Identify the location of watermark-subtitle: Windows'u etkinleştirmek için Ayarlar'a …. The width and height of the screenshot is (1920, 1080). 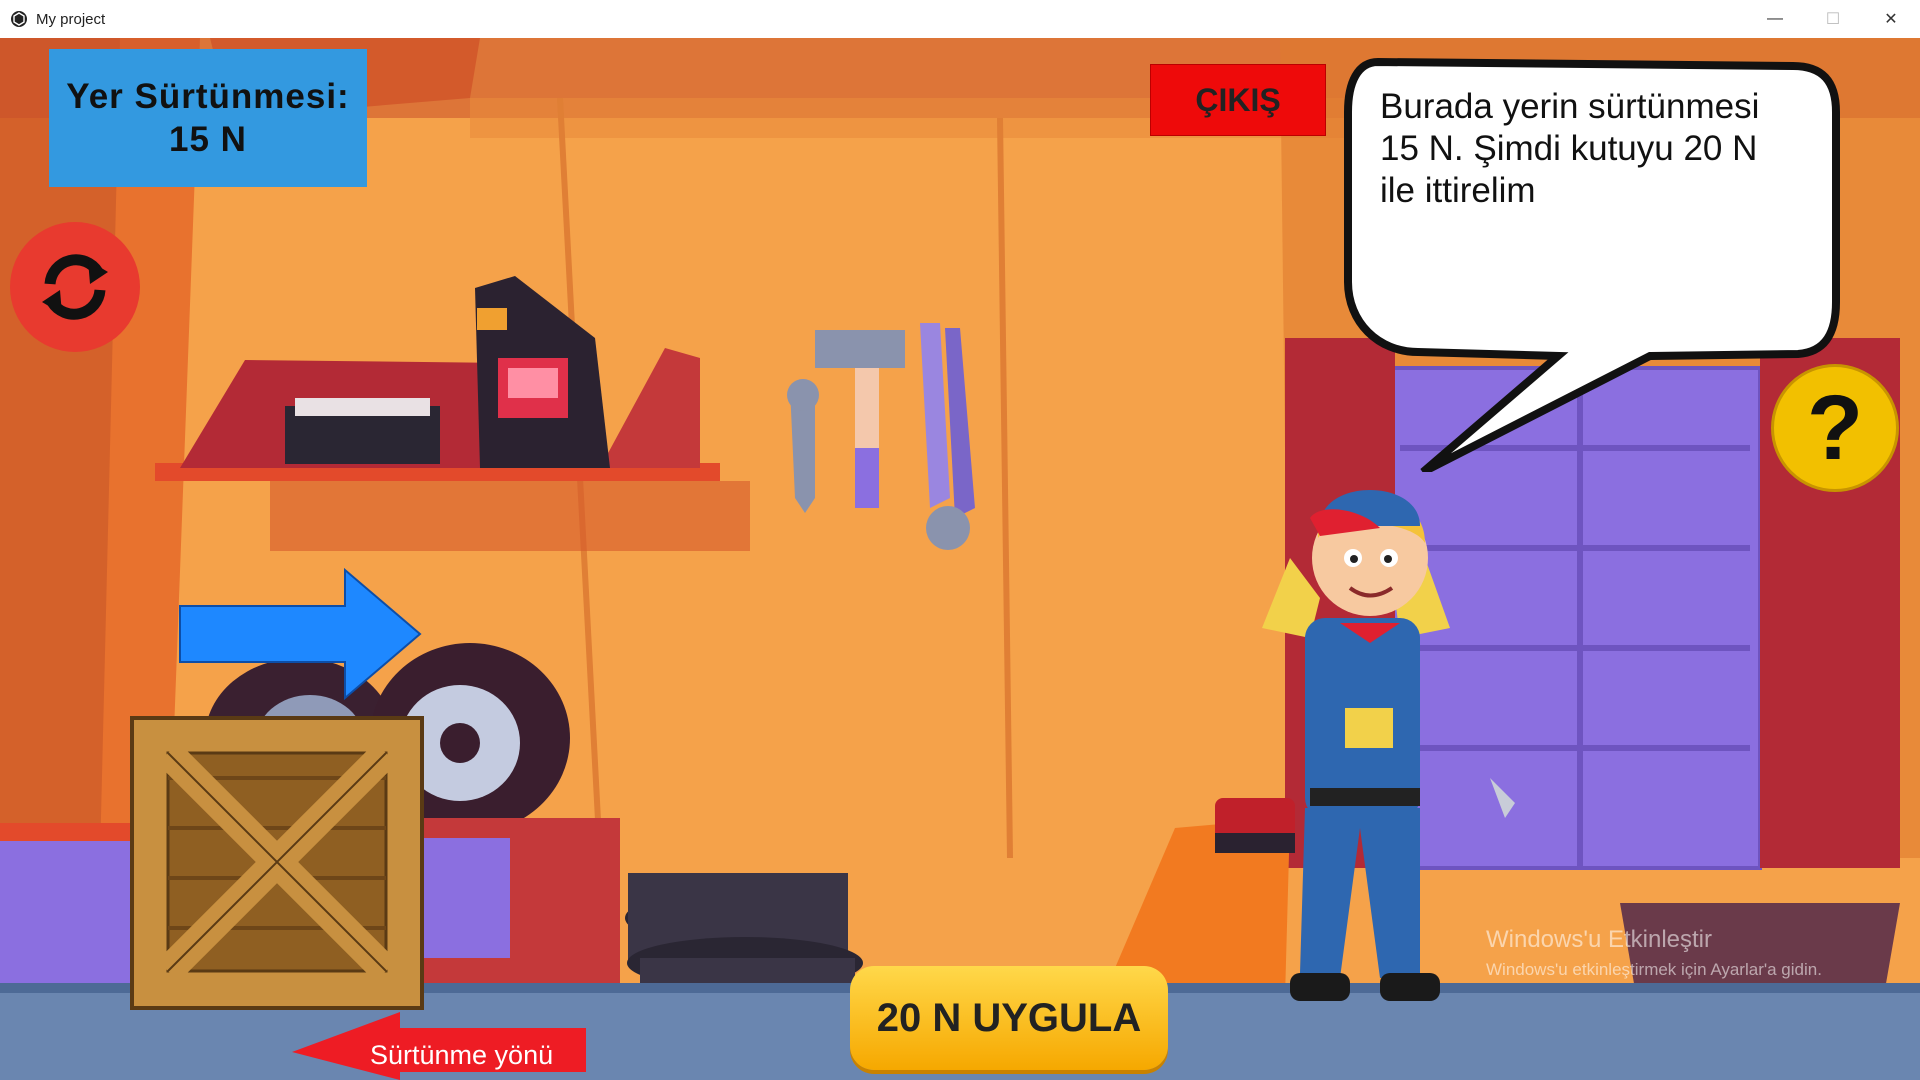
(1654, 969).